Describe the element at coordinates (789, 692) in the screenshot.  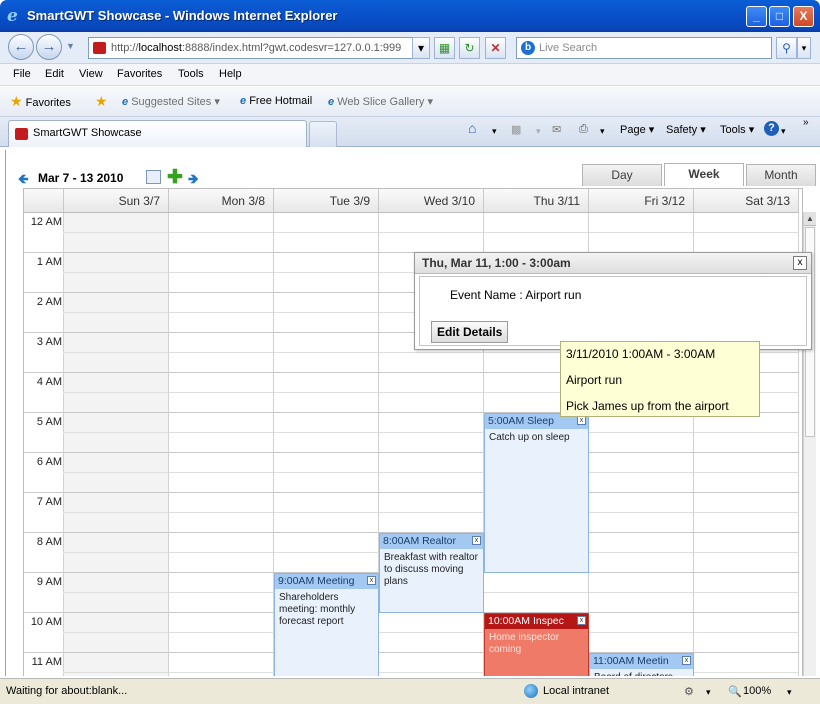
I see `zoom-dropdown-icon: ▾` at that location.